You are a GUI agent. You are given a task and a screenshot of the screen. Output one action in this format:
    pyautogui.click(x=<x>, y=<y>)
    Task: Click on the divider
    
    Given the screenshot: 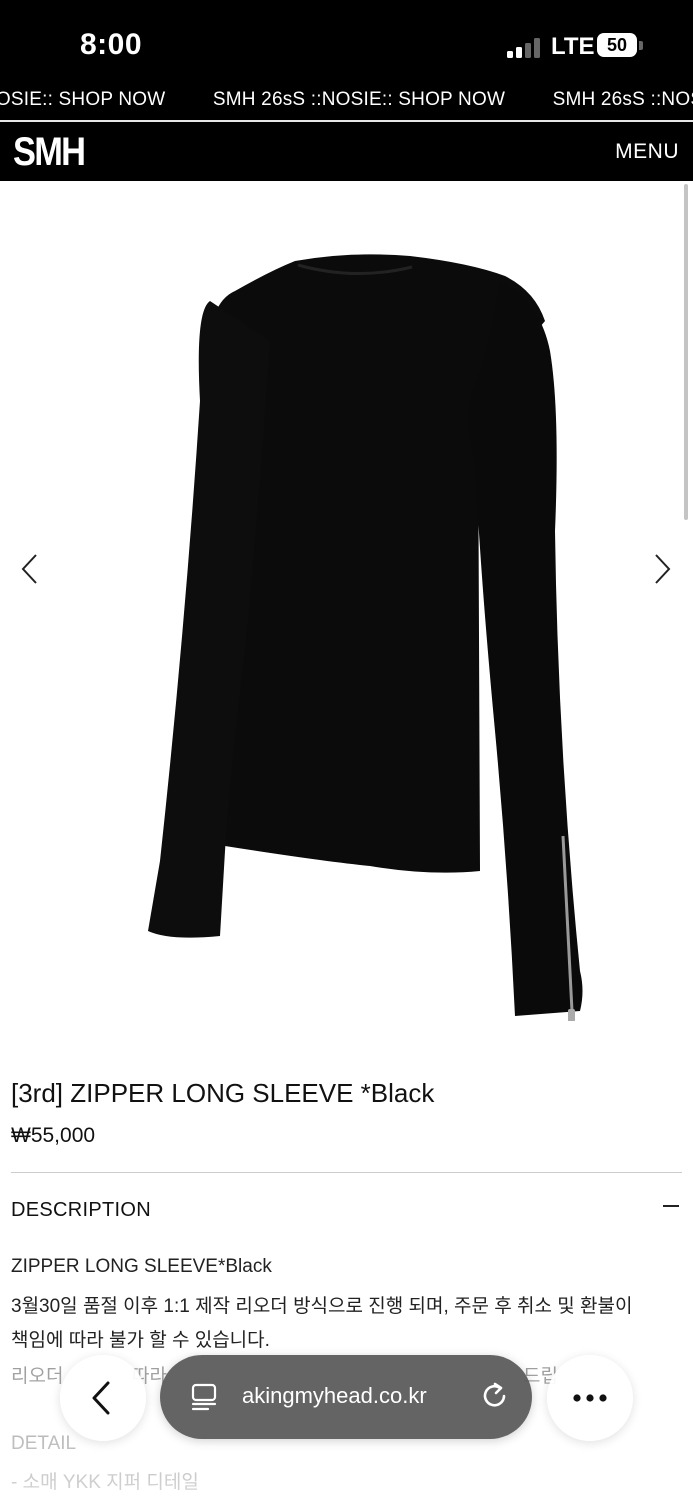 What is the action you would take?
    pyautogui.click(x=346, y=1172)
    